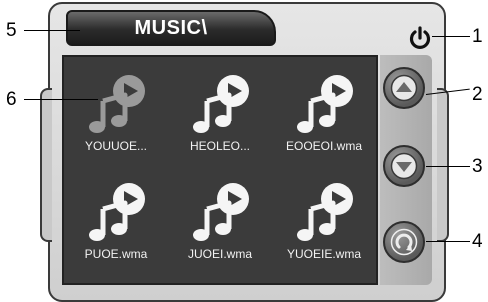  Describe the element at coordinates (219, 254) in the screenshot. I see `file-name: JUOEI.wma` at that location.